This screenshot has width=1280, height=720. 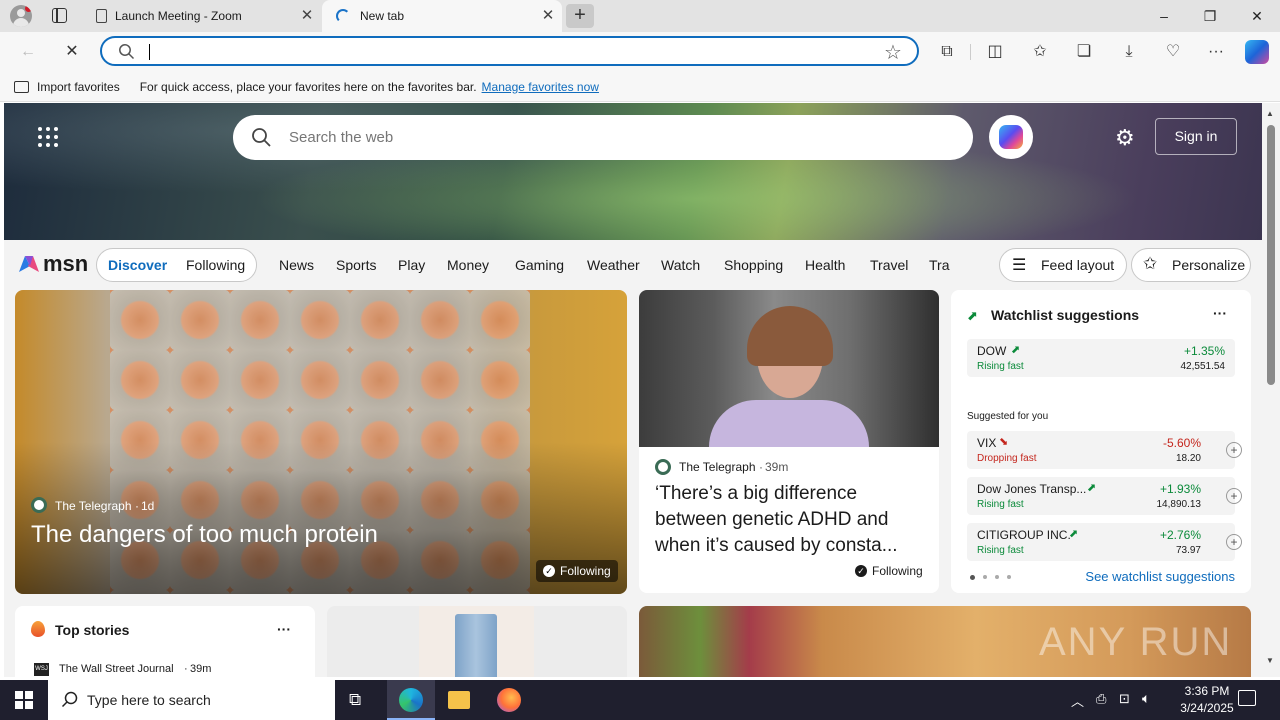 What do you see at coordinates (613, 265) in the screenshot?
I see `nav-weather: Weather` at bounding box center [613, 265].